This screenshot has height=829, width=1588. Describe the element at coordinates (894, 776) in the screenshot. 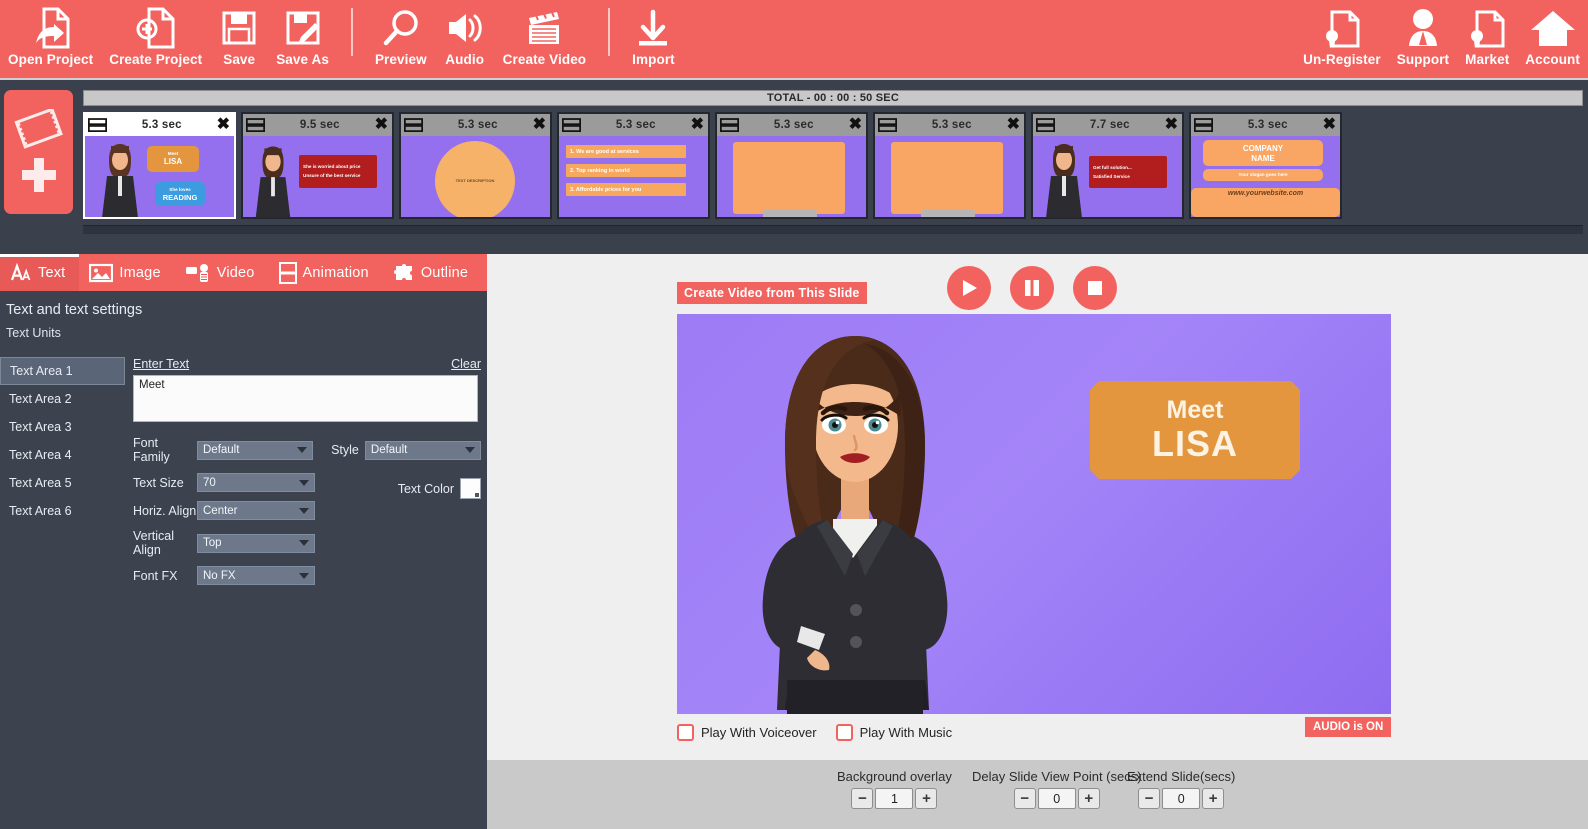

I see `background-overlay-label: Background overlay` at that location.